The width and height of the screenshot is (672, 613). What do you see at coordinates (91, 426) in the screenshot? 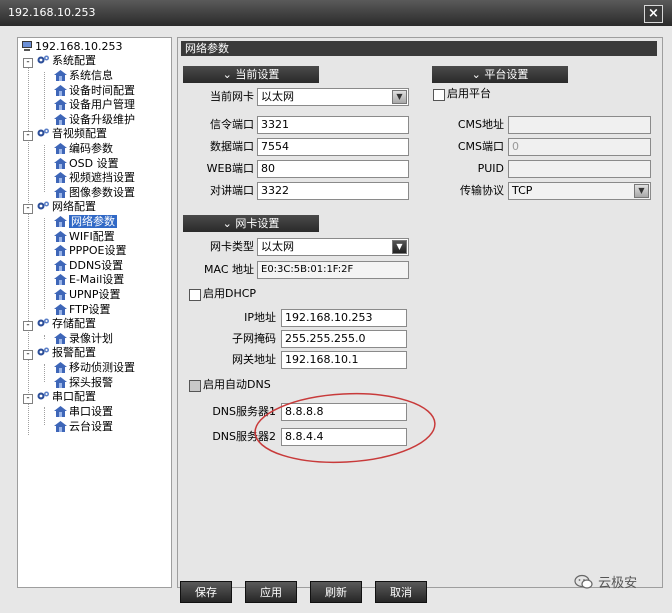
I see `tree-item-label: 云台设置` at bounding box center [91, 426].